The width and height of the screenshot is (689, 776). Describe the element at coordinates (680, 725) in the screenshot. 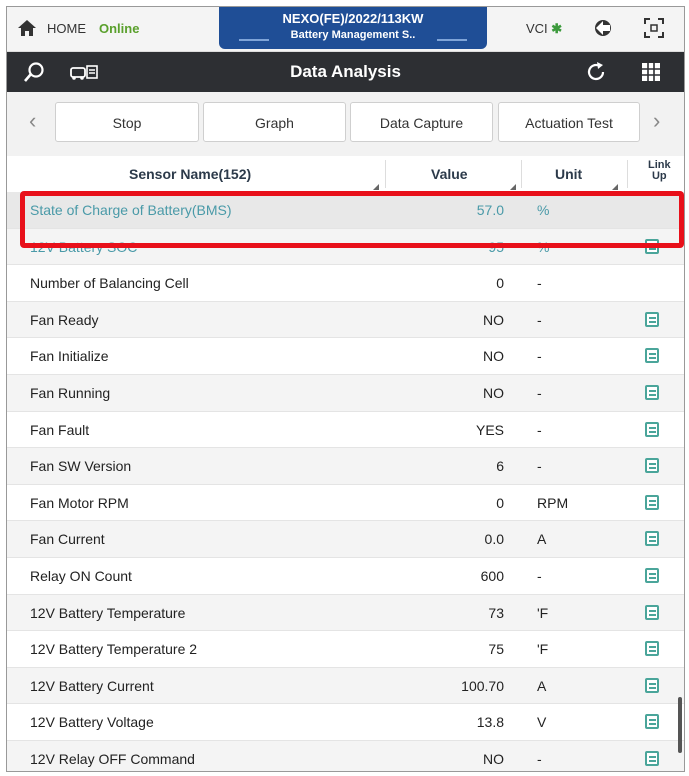

I see `scrollbar` at that location.